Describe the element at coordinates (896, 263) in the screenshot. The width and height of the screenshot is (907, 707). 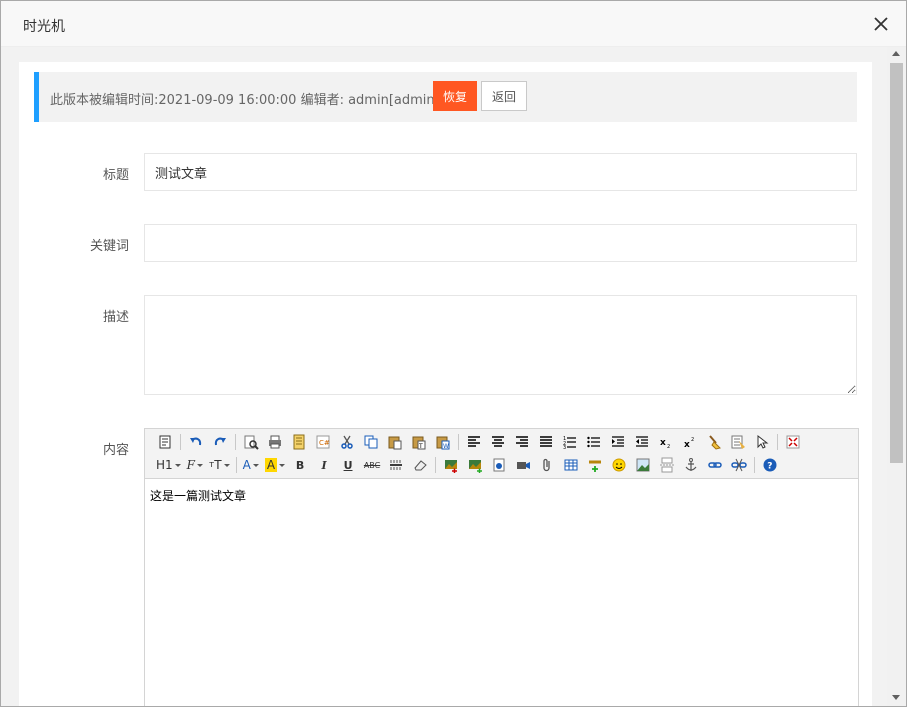
I see `scroll-thumb` at that location.